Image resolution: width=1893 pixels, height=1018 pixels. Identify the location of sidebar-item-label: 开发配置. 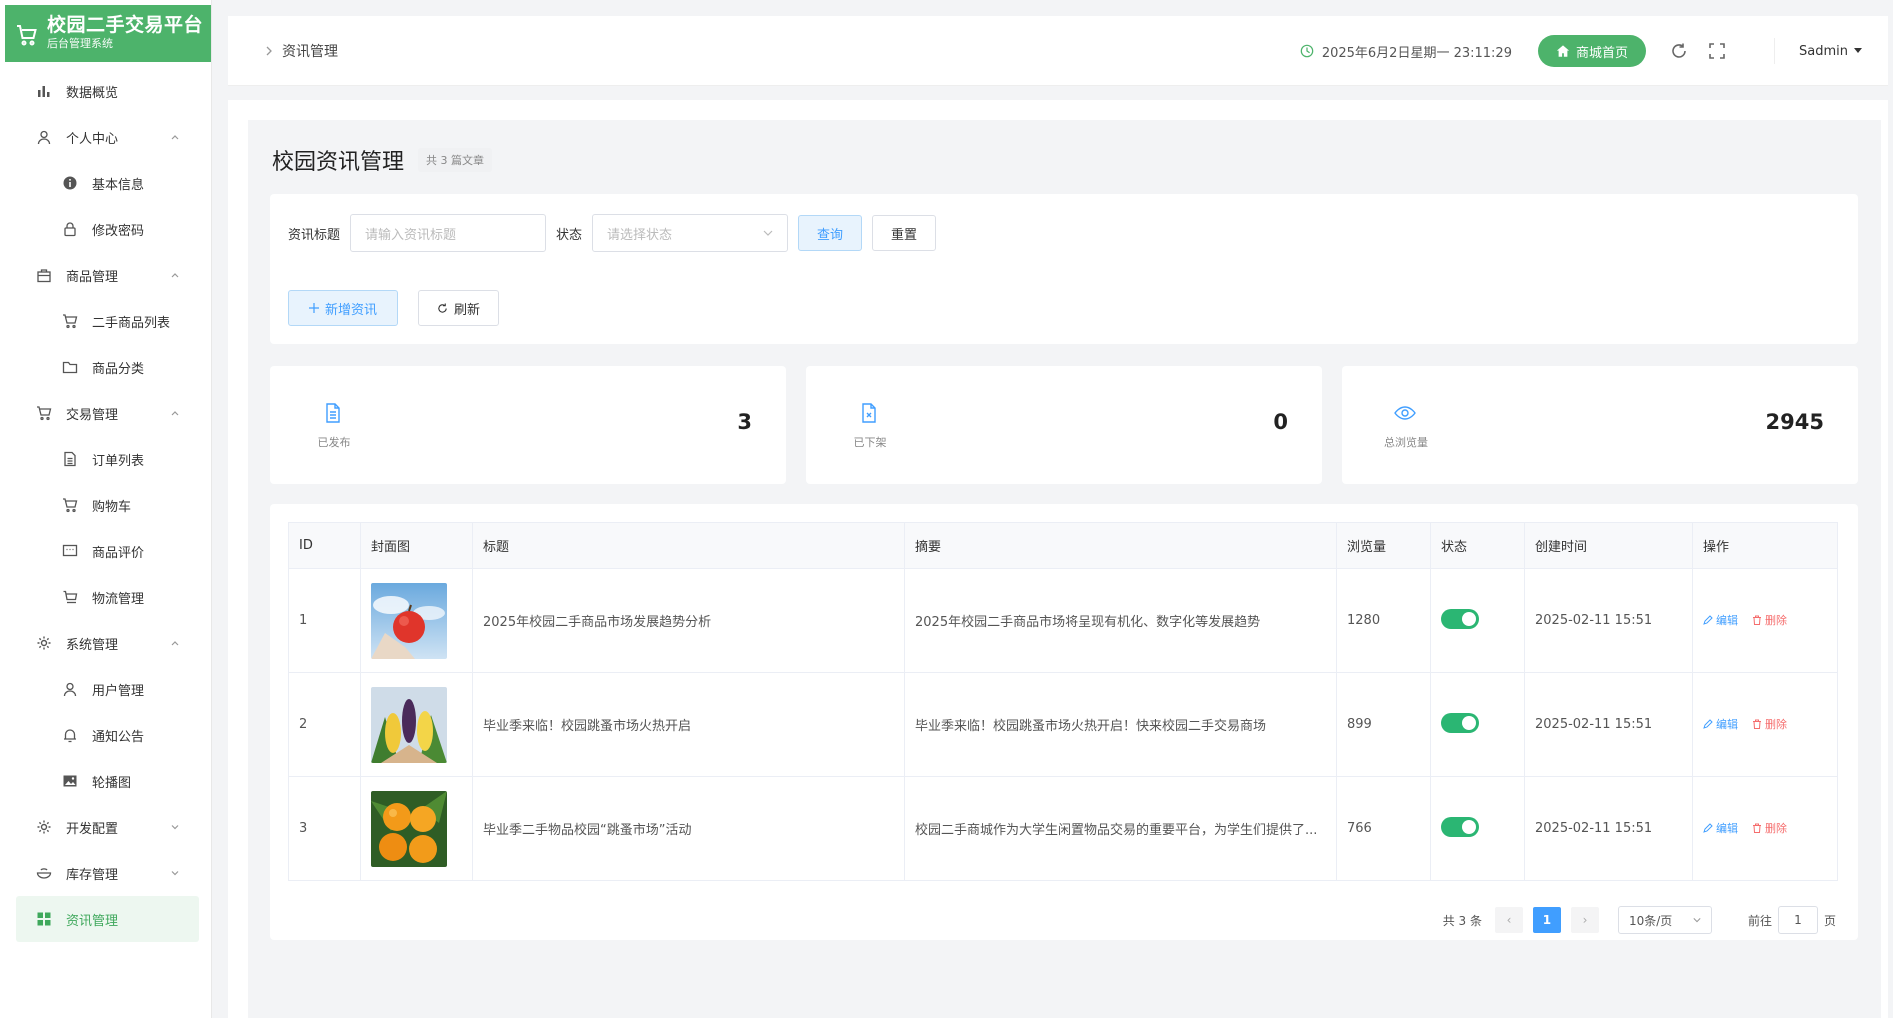
(92, 829).